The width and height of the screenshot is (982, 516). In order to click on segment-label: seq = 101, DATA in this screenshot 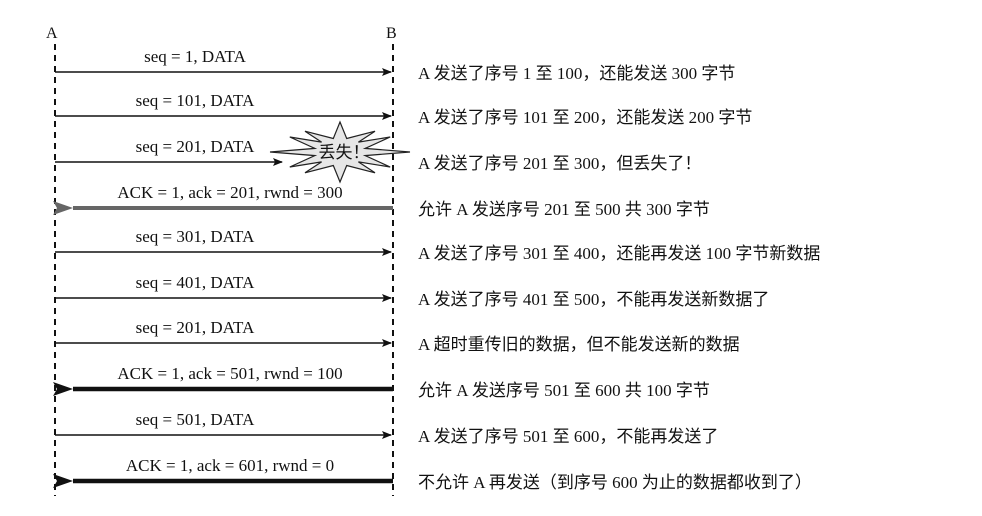, I will do `click(195, 100)`.